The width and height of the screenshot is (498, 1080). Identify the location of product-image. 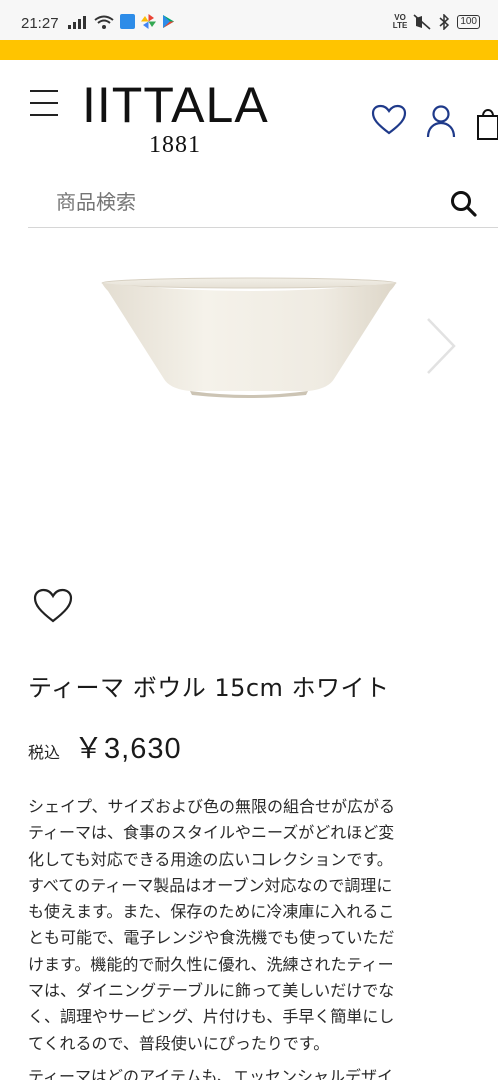
(249, 337).